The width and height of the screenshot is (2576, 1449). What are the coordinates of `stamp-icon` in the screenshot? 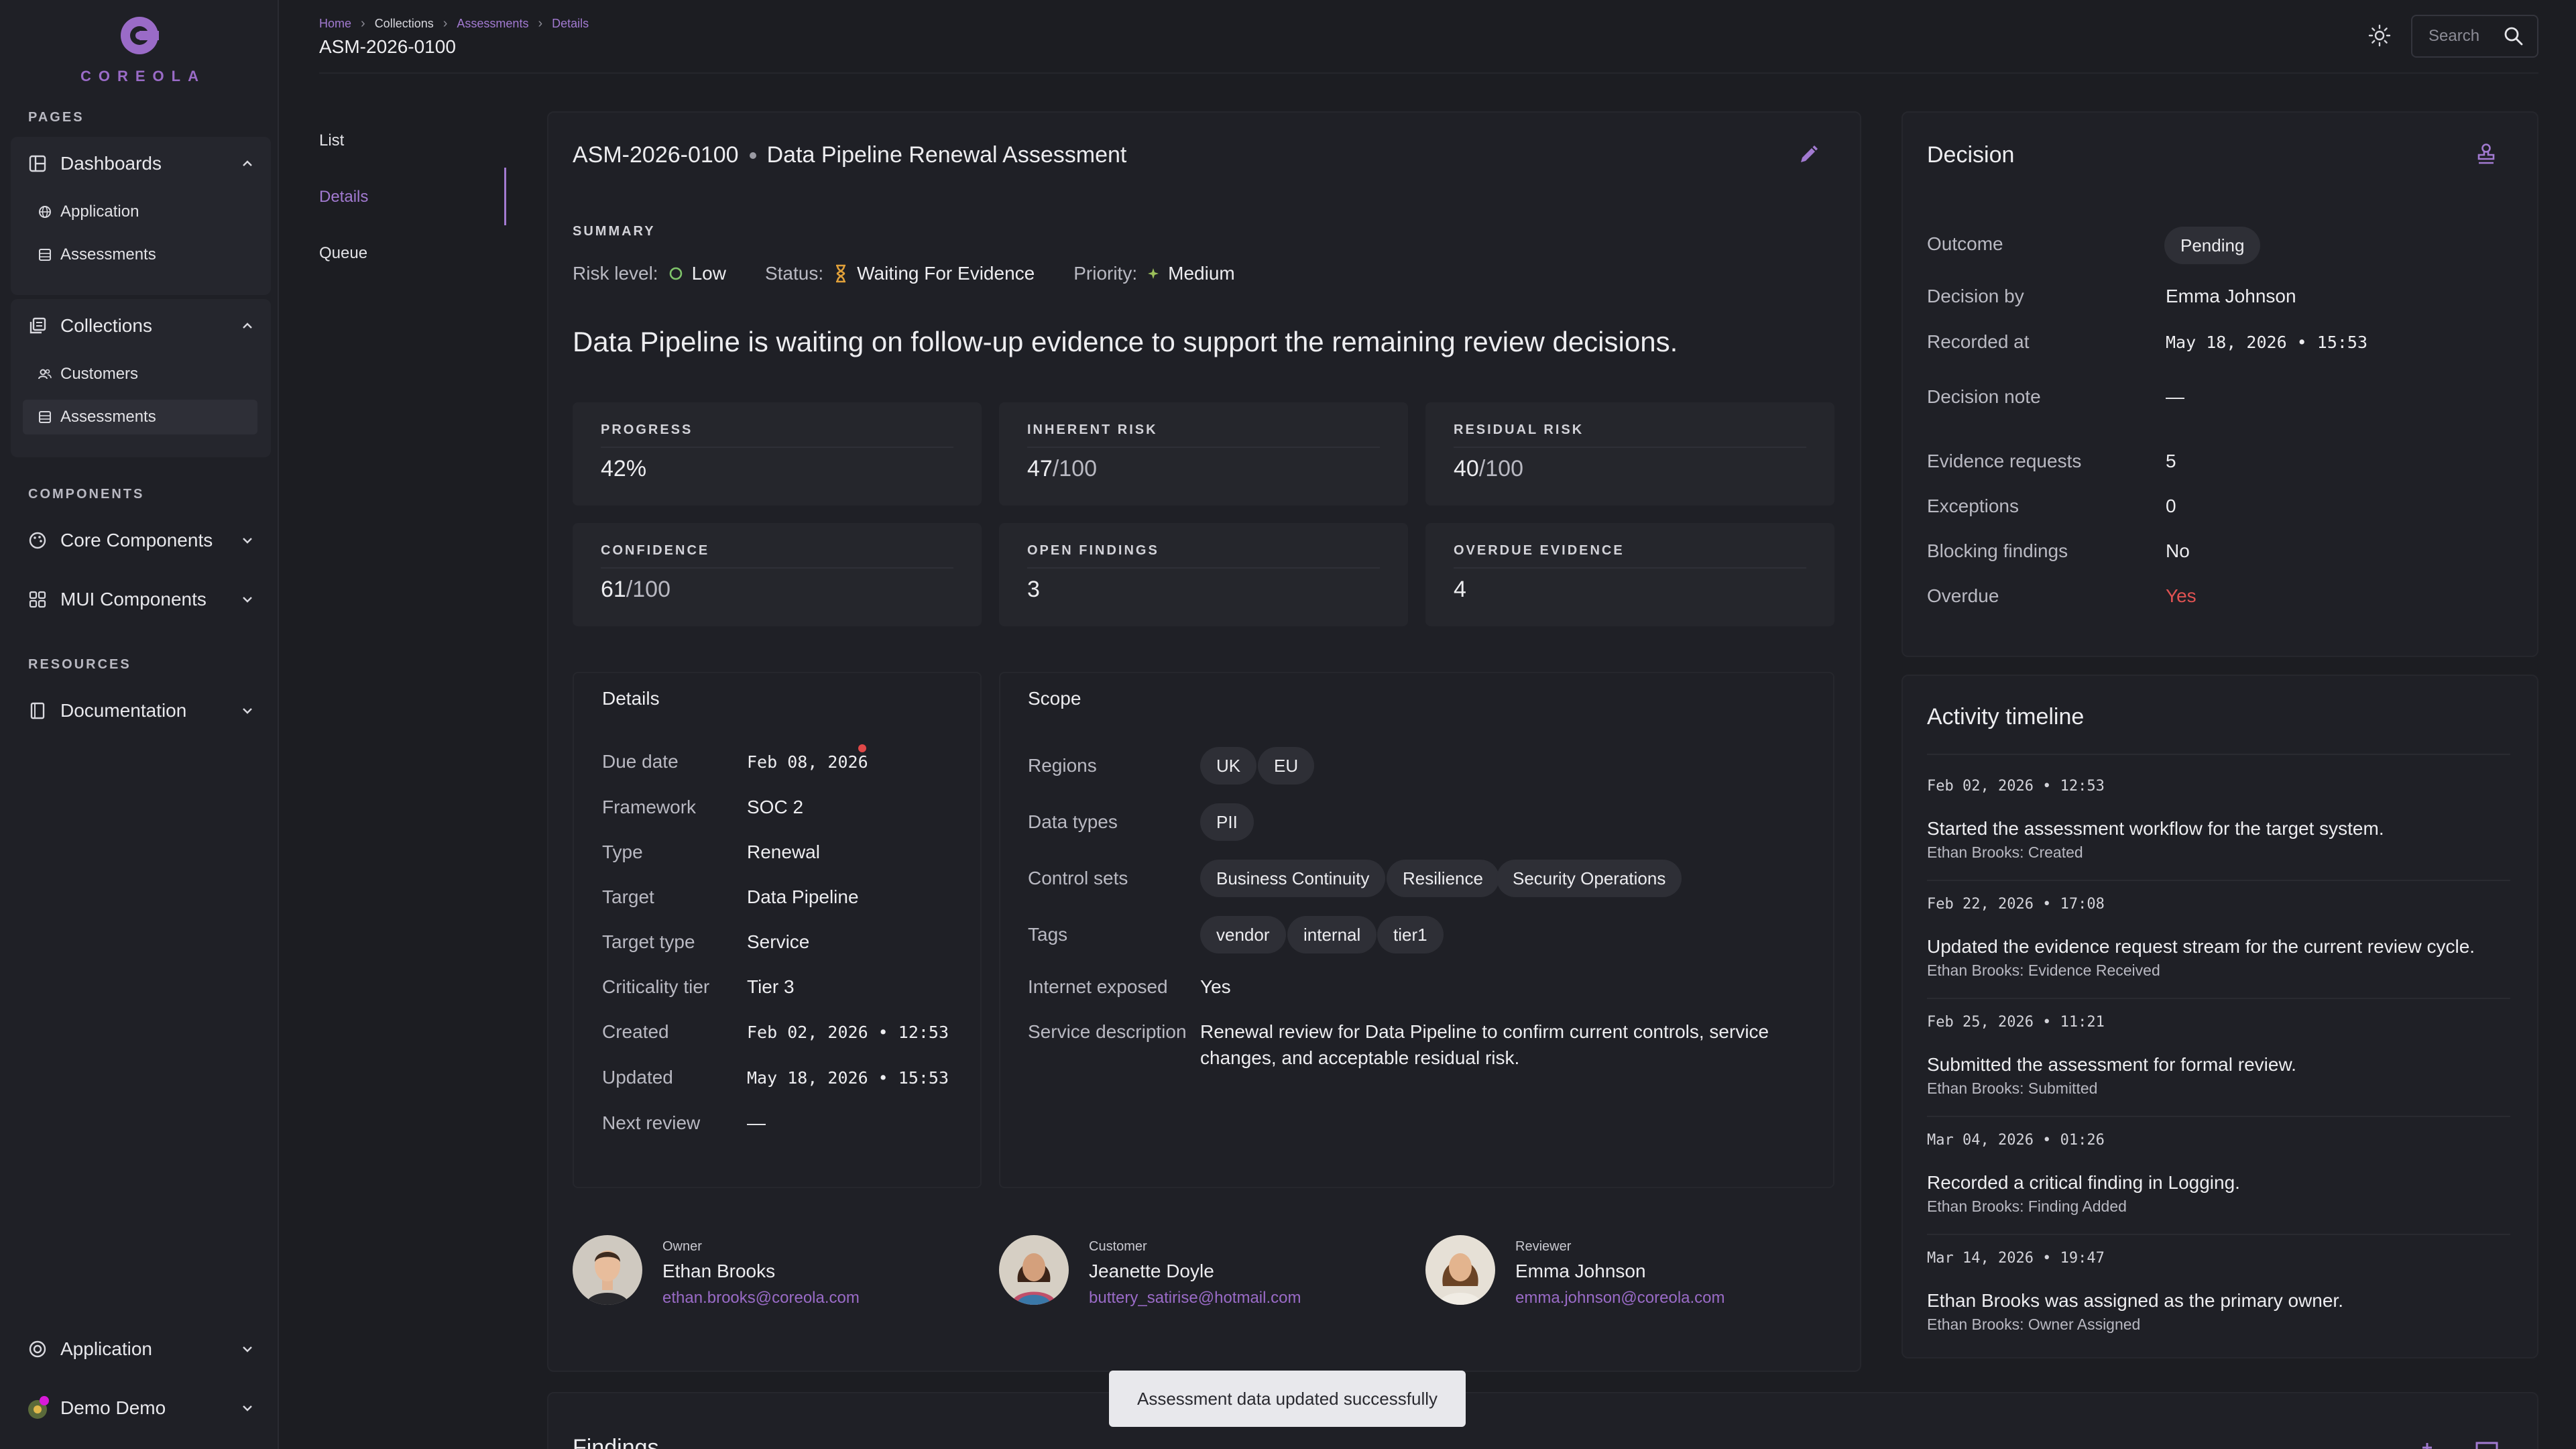 It's located at (2486, 154).